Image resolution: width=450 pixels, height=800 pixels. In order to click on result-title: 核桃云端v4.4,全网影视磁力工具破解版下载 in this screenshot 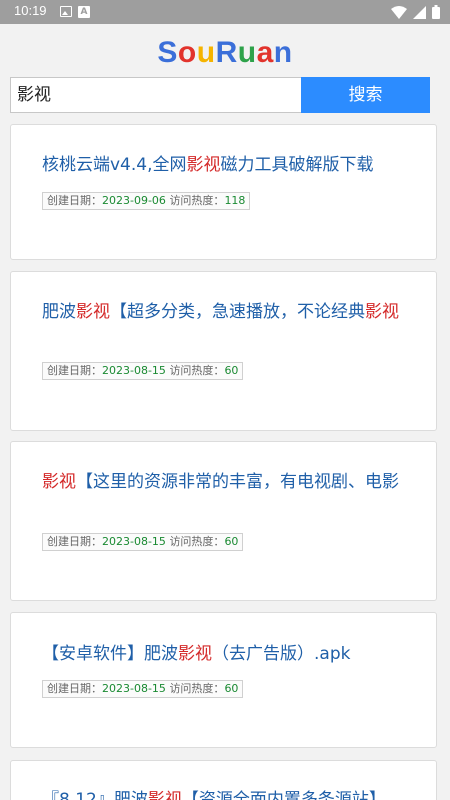, I will do `click(227, 165)`.